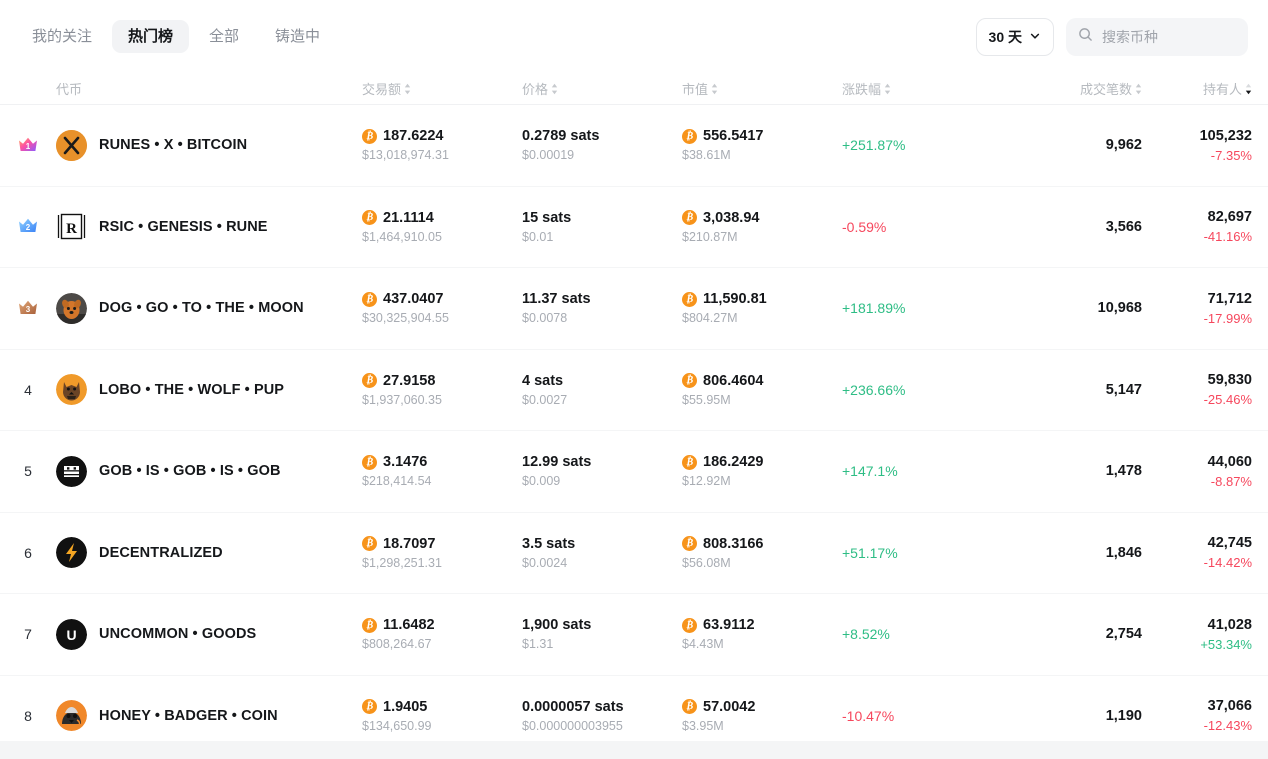 This screenshot has height=759, width=1268. Describe the element at coordinates (1072, 88) in the screenshot. I see `column-header-trades: 成交笔数` at that location.